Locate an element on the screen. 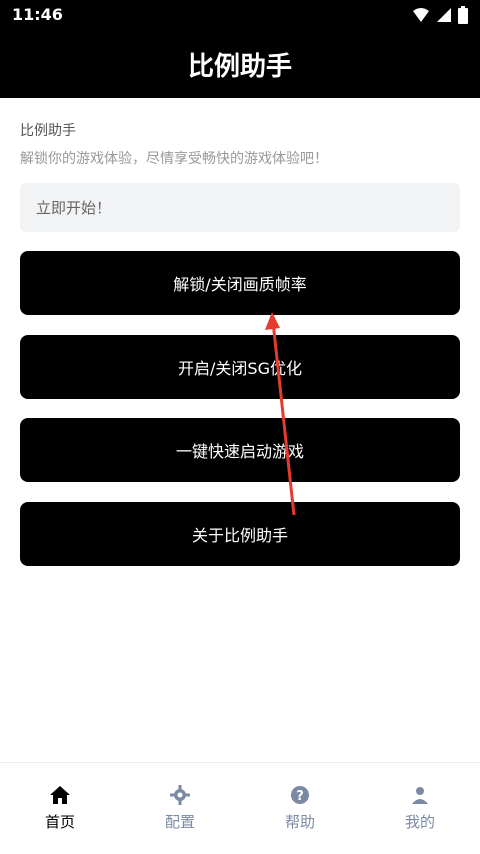 The width and height of the screenshot is (480, 854). status-time: 11:46 is located at coordinates (37, 14).